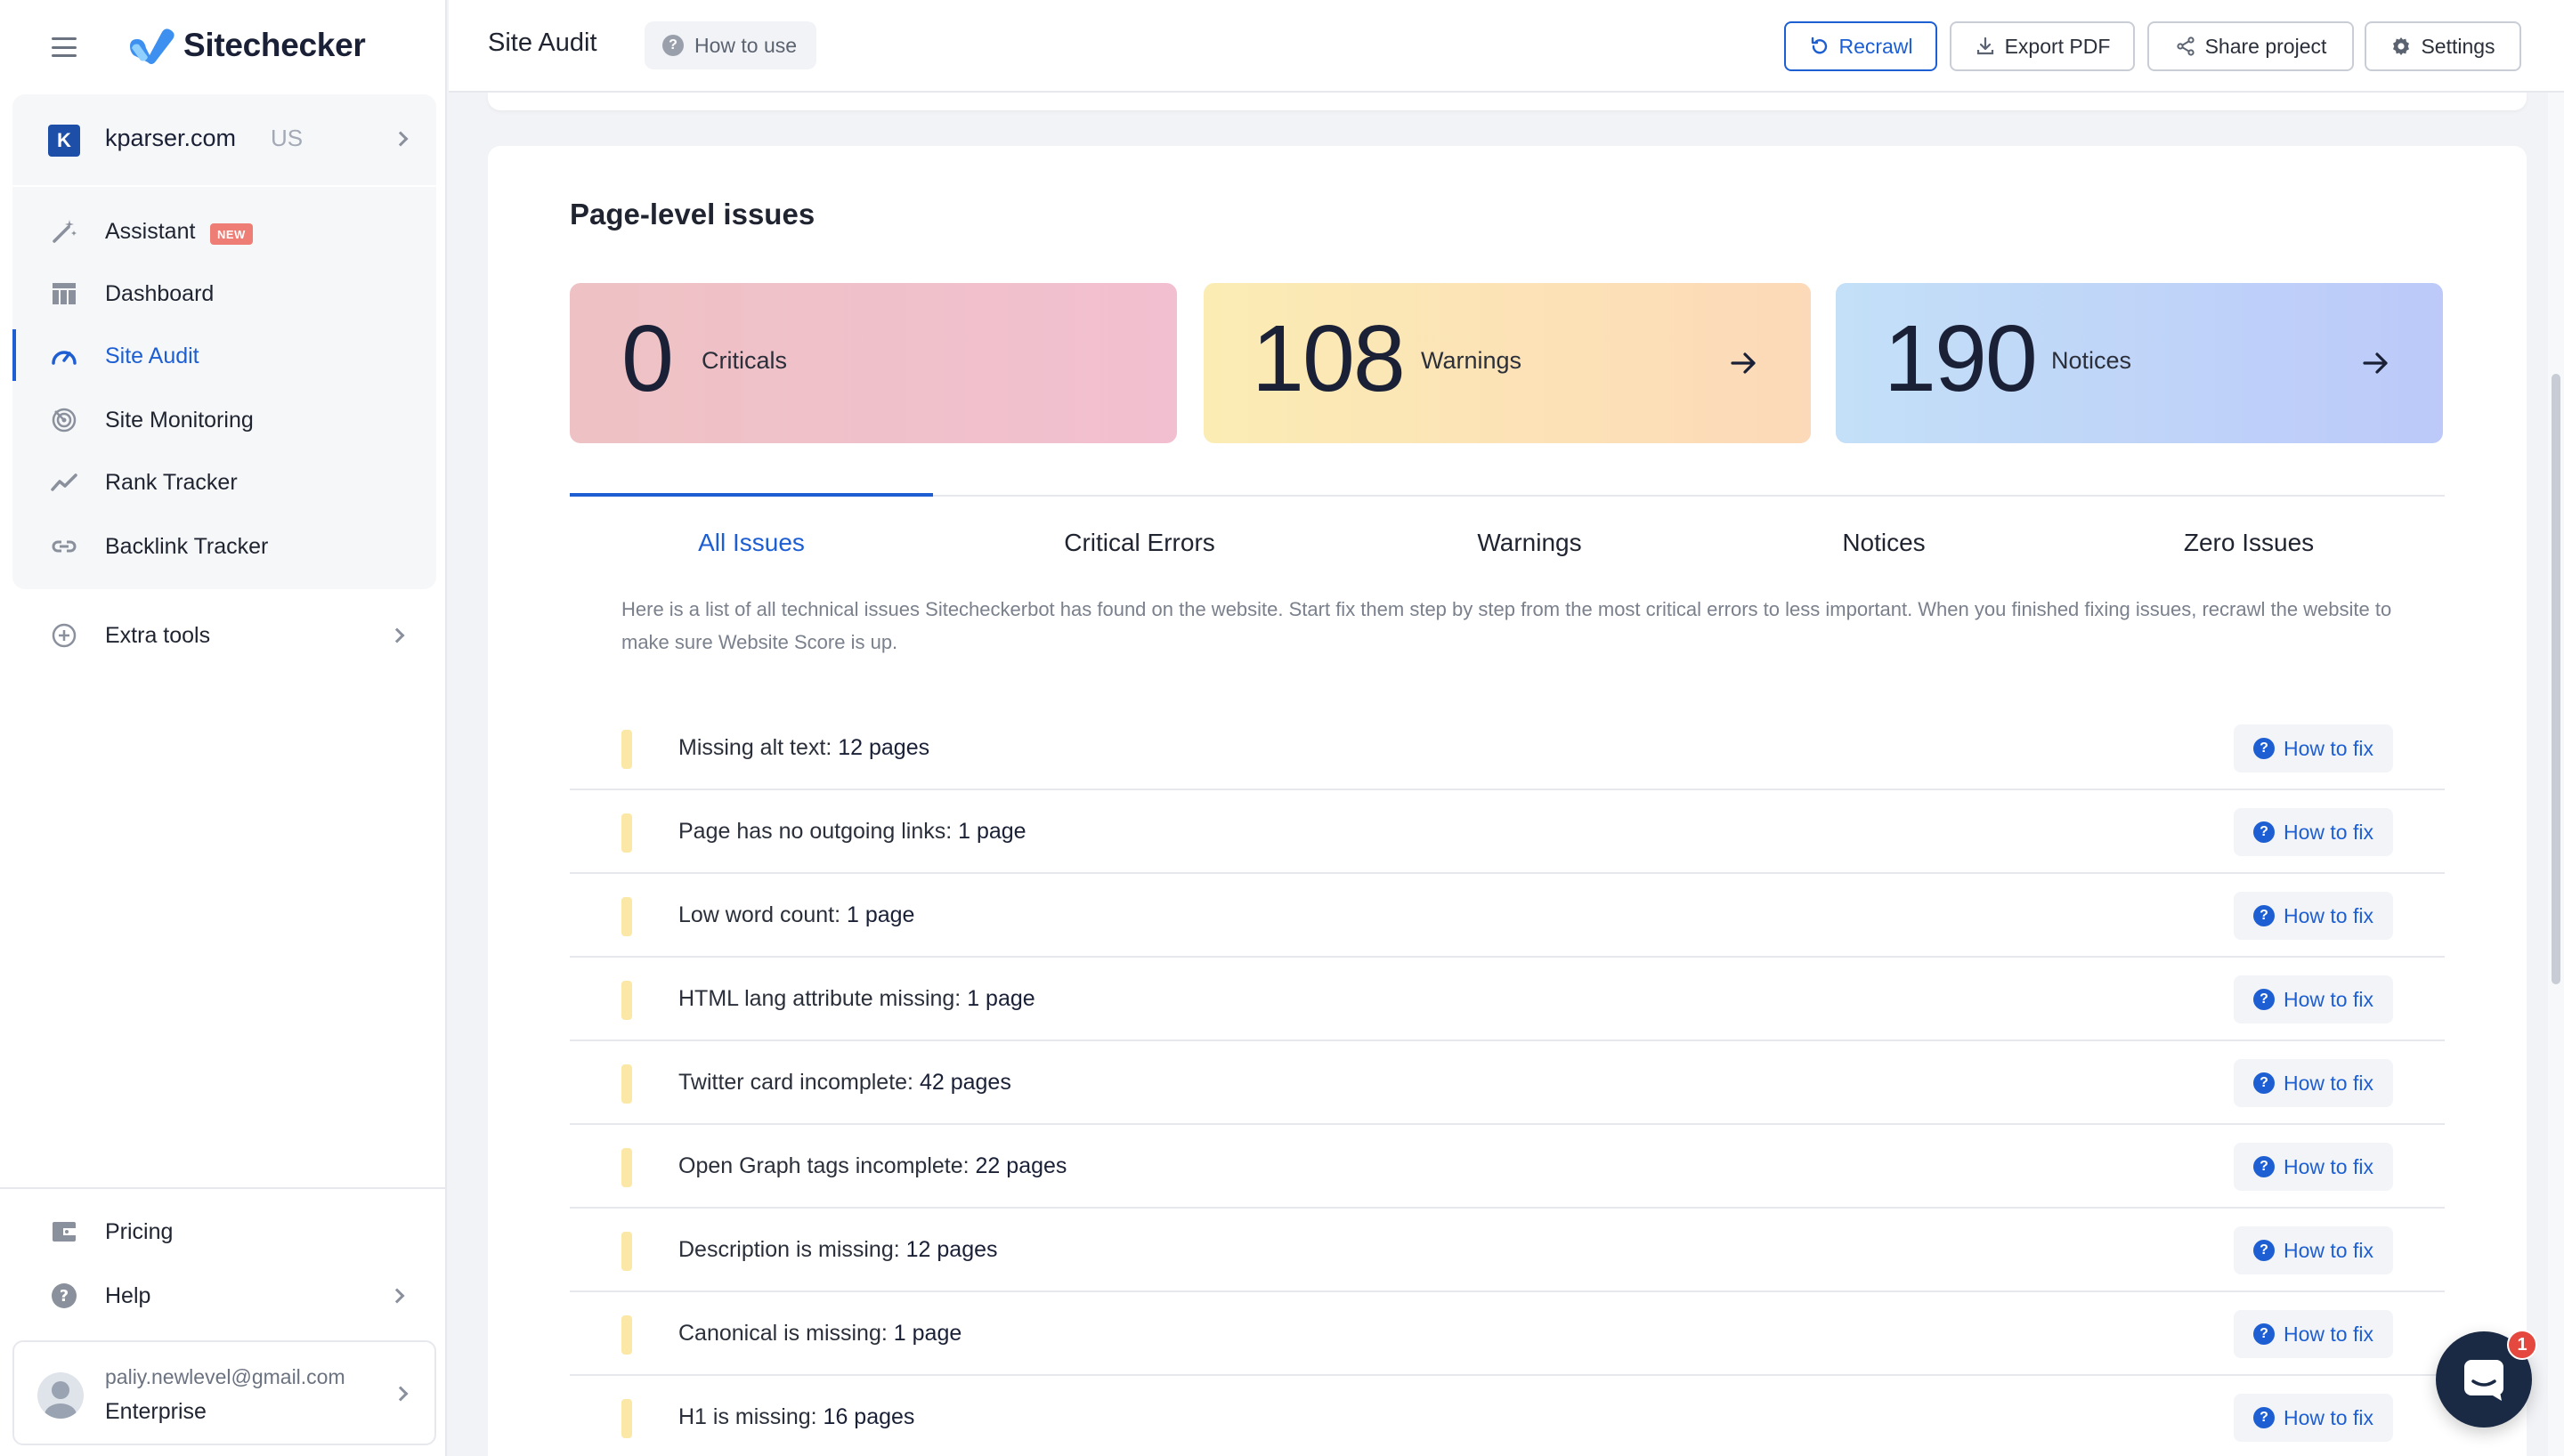  I want to click on recrawl-label: Recrawl, so click(1875, 46).